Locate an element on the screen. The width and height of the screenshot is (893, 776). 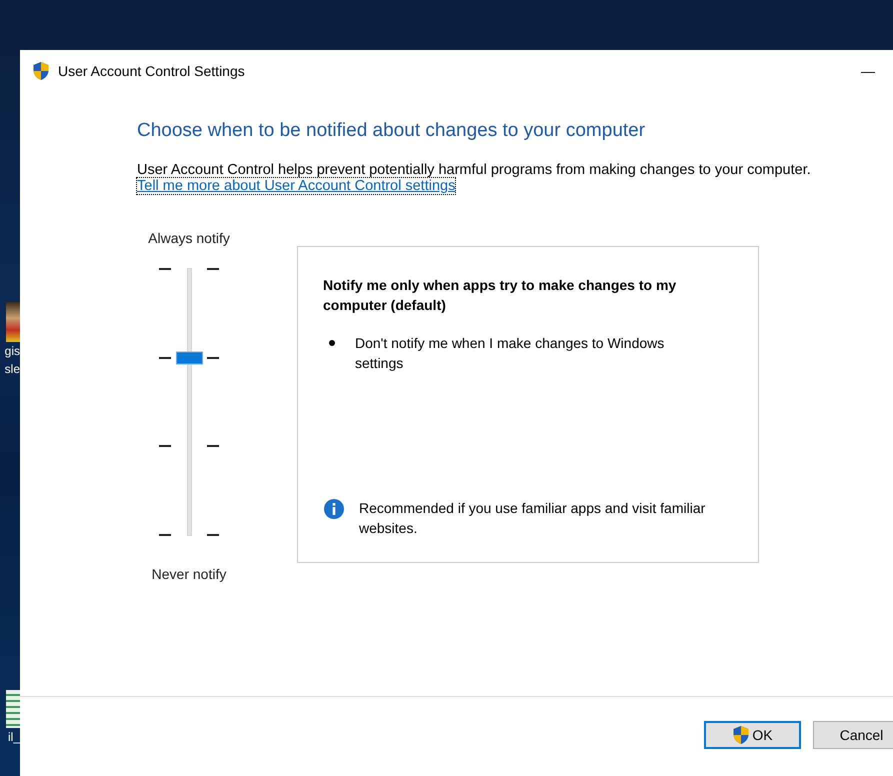
bullet-text: Don't notify me when I make changes to Windows settings is located at coordinates (510, 353).